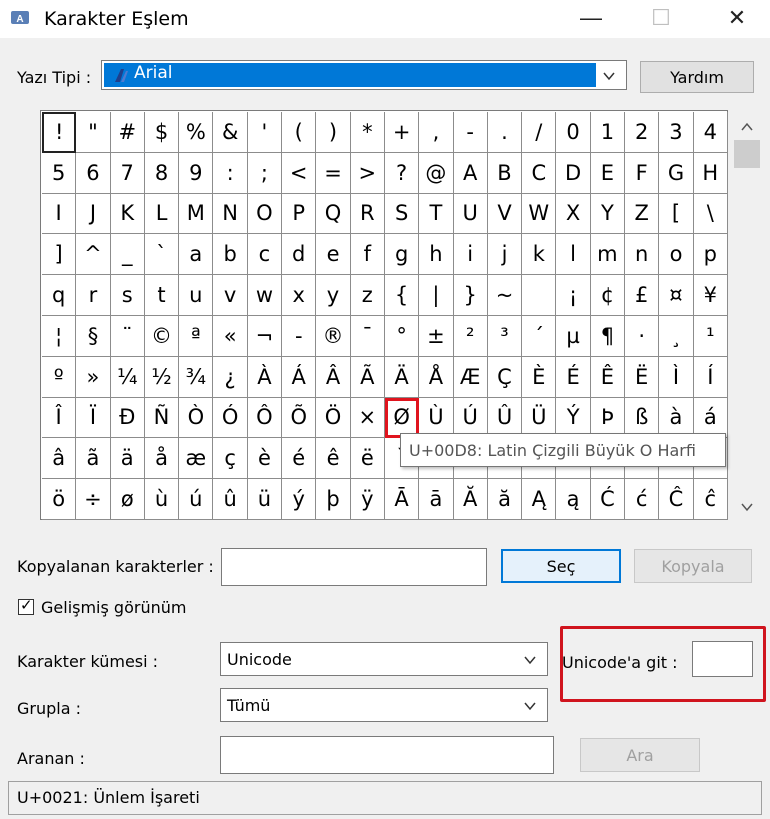 This screenshot has width=770, height=819. Describe the element at coordinates (299, 214) in the screenshot. I see `character-cell: P` at that location.